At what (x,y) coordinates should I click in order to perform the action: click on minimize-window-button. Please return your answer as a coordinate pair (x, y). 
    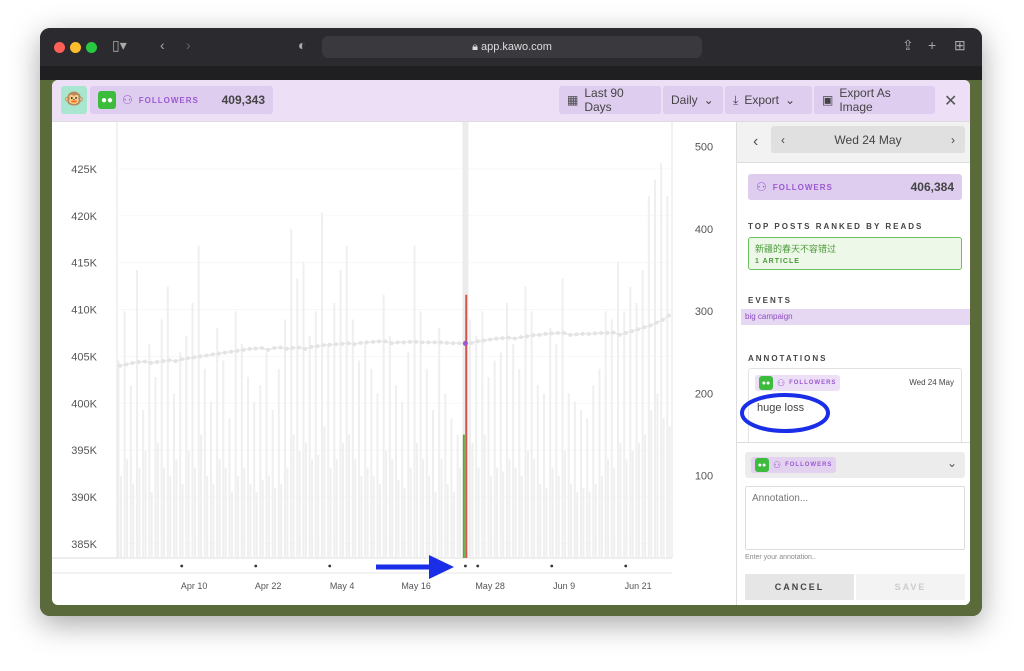
    Looking at the image, I should click on (75, 47).